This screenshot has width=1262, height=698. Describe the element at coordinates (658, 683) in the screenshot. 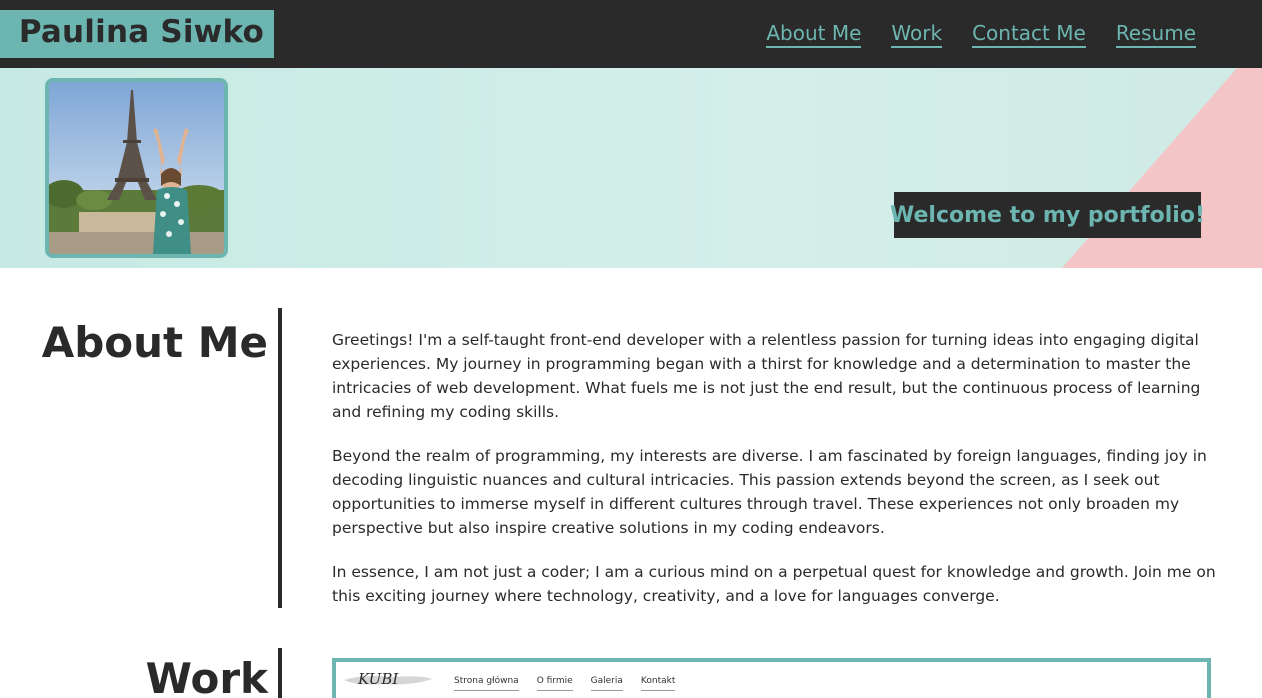

I see `project-nav-item: Kontakt` at that location.